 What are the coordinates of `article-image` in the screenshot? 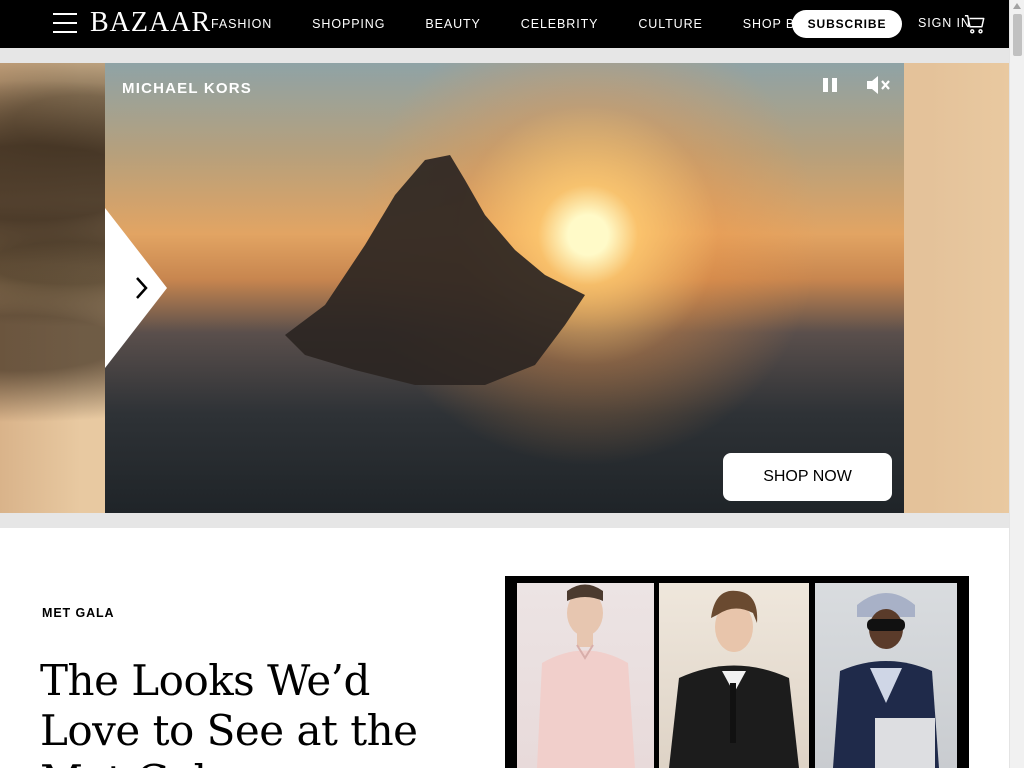 It's located at (737, 672).